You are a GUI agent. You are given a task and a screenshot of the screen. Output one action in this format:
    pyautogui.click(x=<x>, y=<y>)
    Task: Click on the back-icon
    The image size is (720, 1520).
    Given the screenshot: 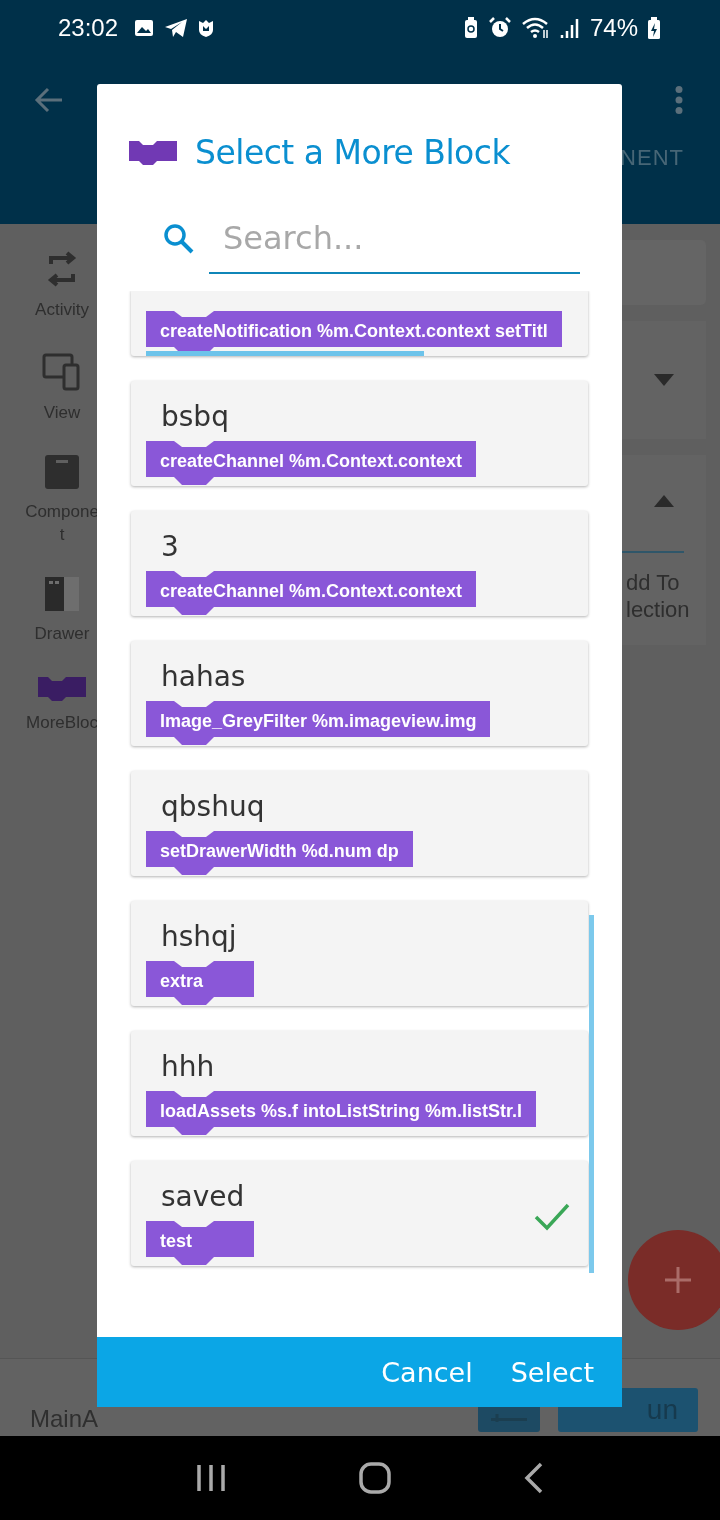 What is the action you would take?
    pyautogui.click(x=533, y=1478)
    